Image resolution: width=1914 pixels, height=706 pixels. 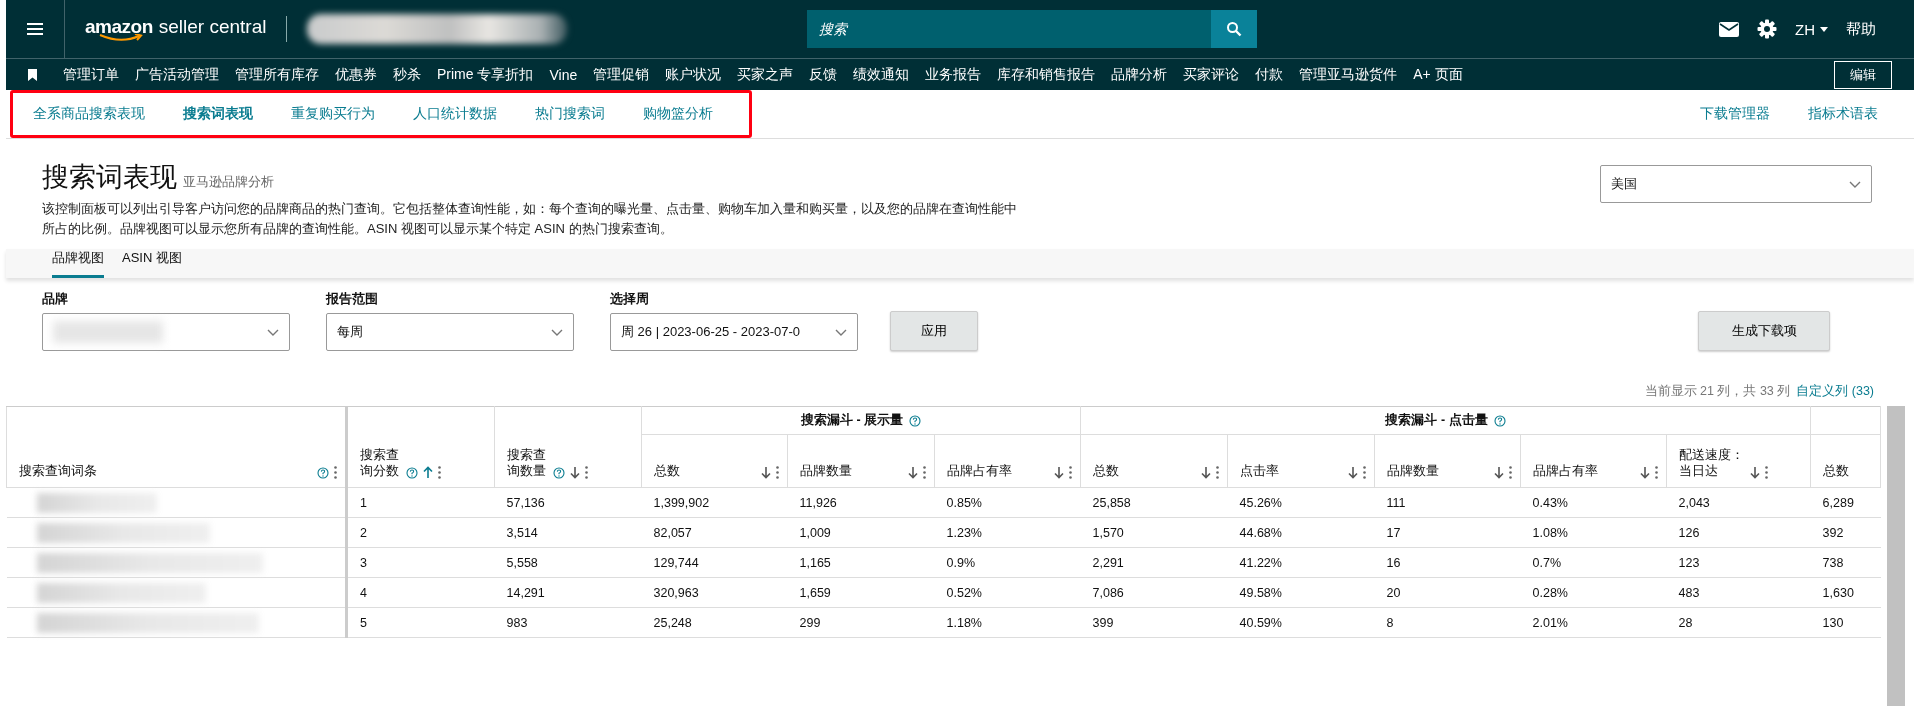 What do you see at coordinates (1593, 532) in the screenshot?
I see `table-cell: 1.08%` at bounding box center [1593, 532].